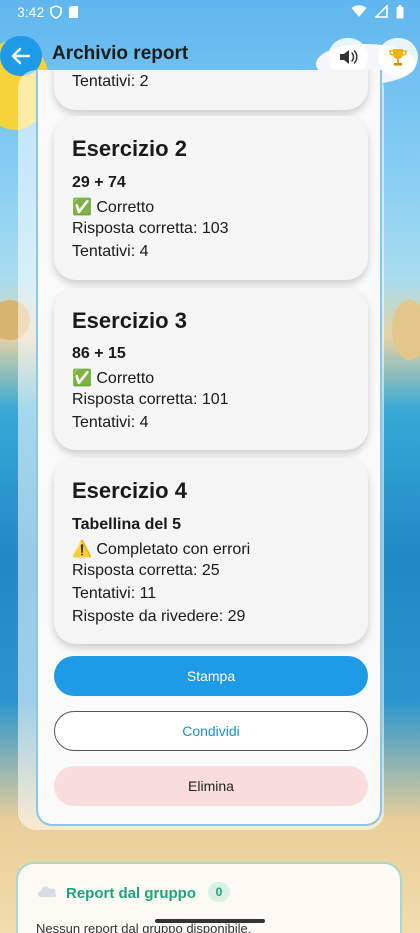 The height and width of the screenshot is (933, 420). Describe the element at coordinates (114, 593) in the screenshot. I see `exercise-attempts: Tentativi: 11` at that location.